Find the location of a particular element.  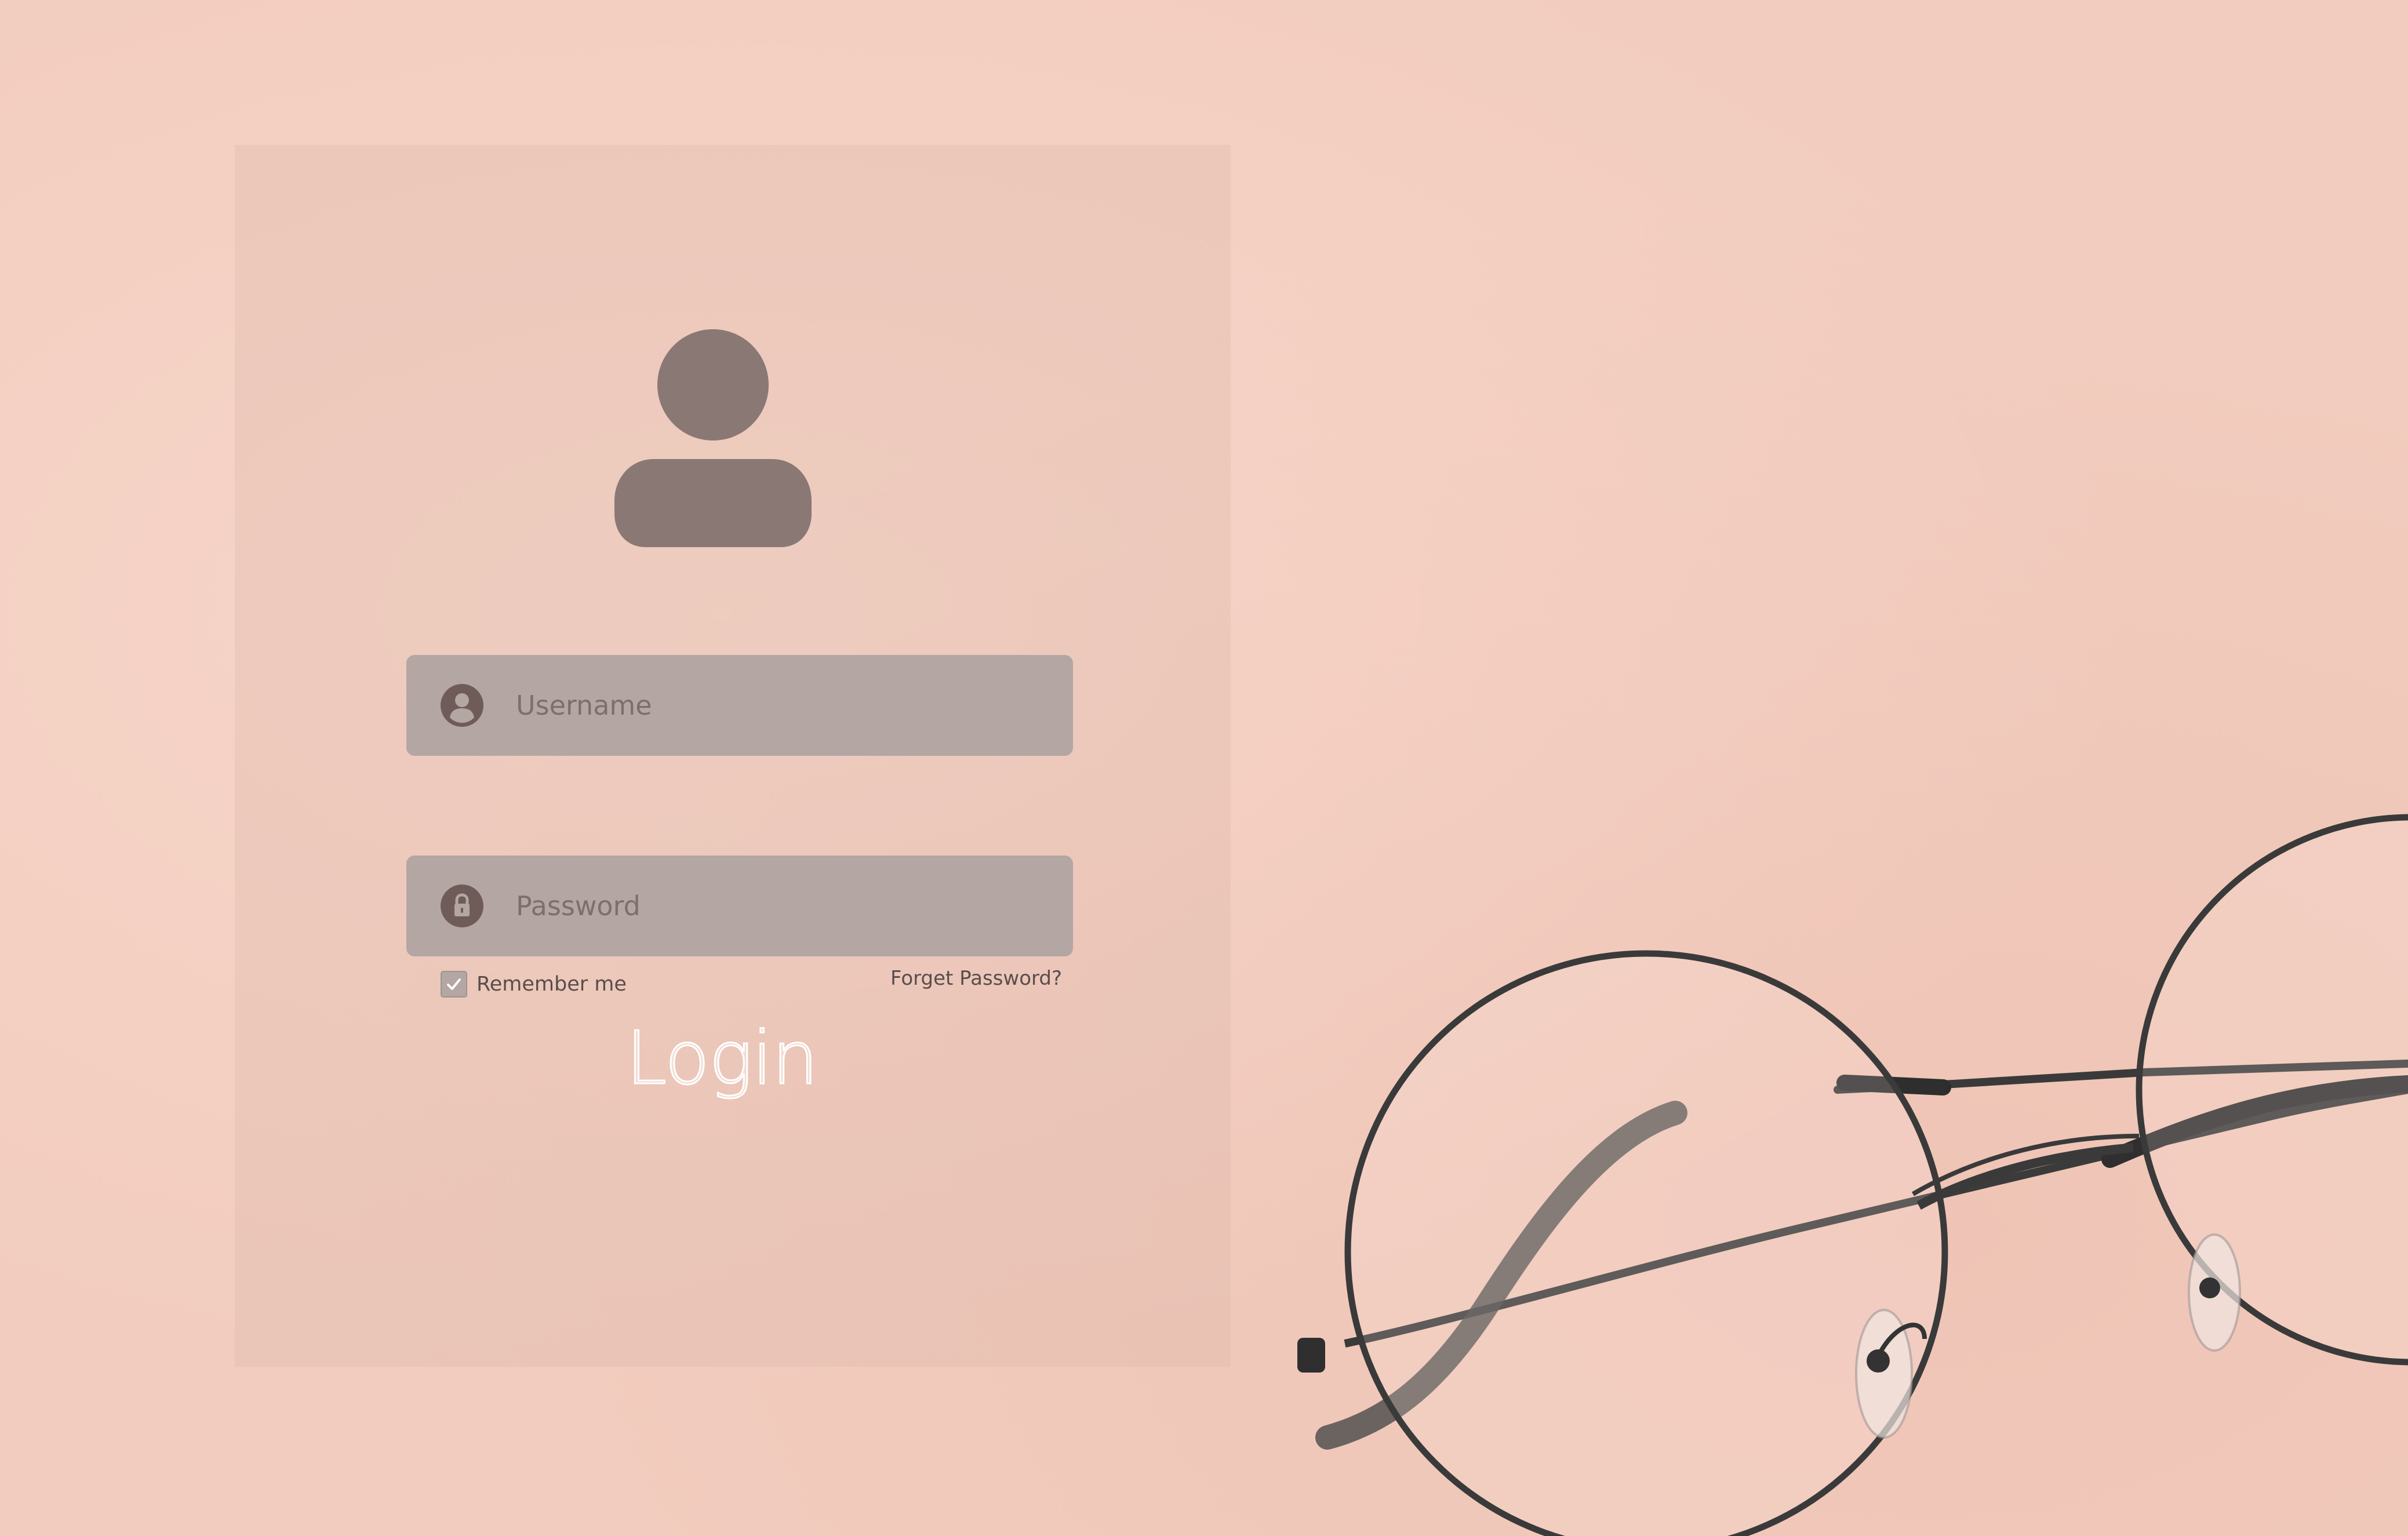

remember-me-label: Remember me is located at coordinates (551, 985).